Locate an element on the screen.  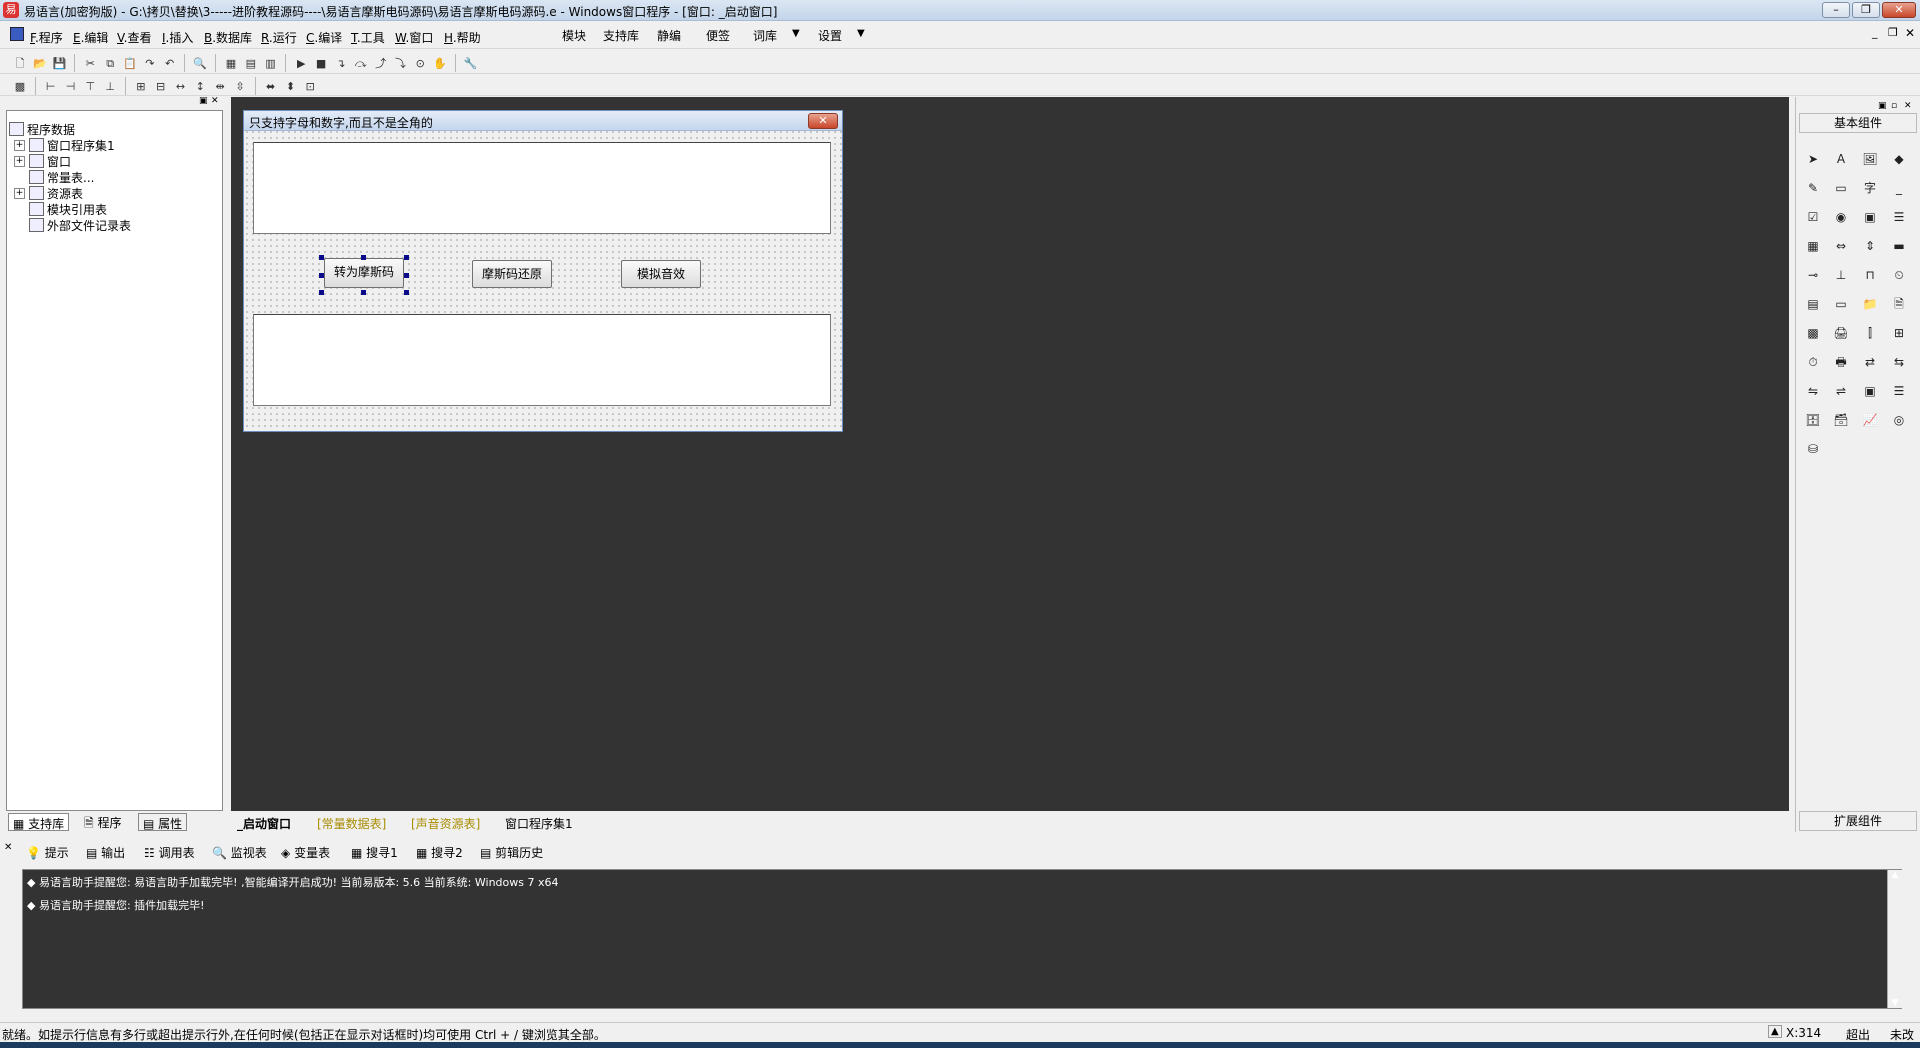
network3-icon: ⇋ is located at coordinates (1813, 391).